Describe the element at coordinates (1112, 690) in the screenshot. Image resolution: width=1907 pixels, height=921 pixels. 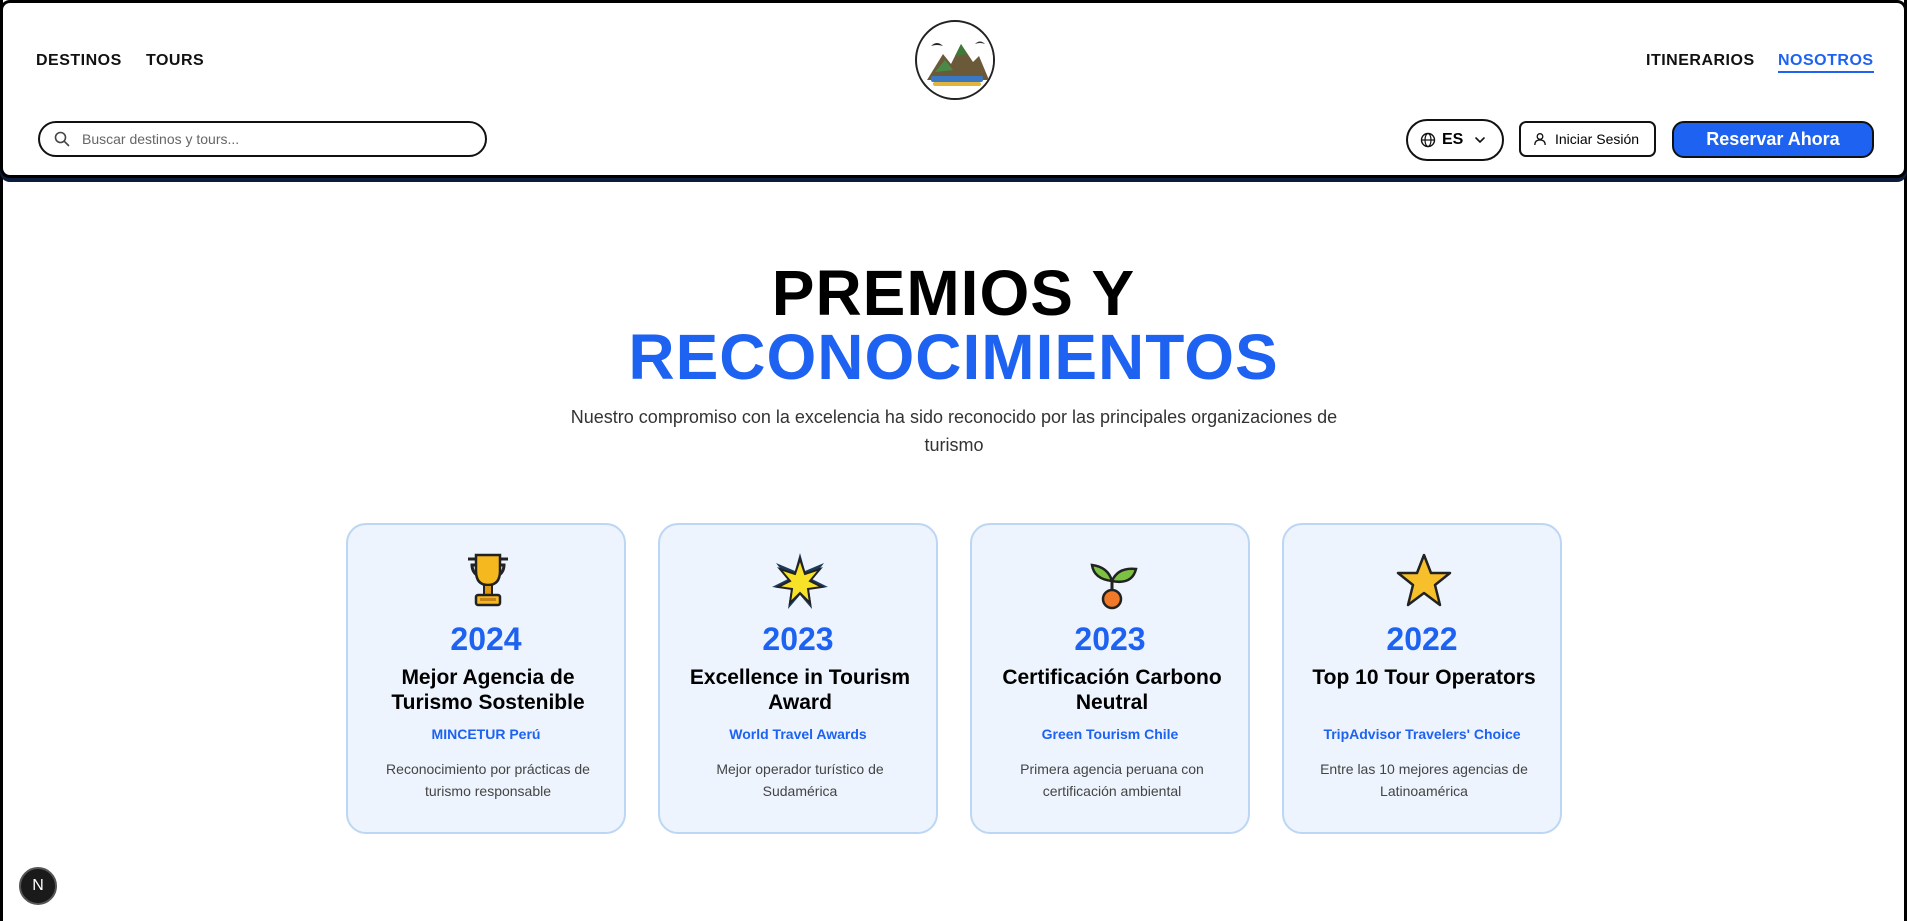
I see `award-name: Certificación Carbono Neutral` at that location.